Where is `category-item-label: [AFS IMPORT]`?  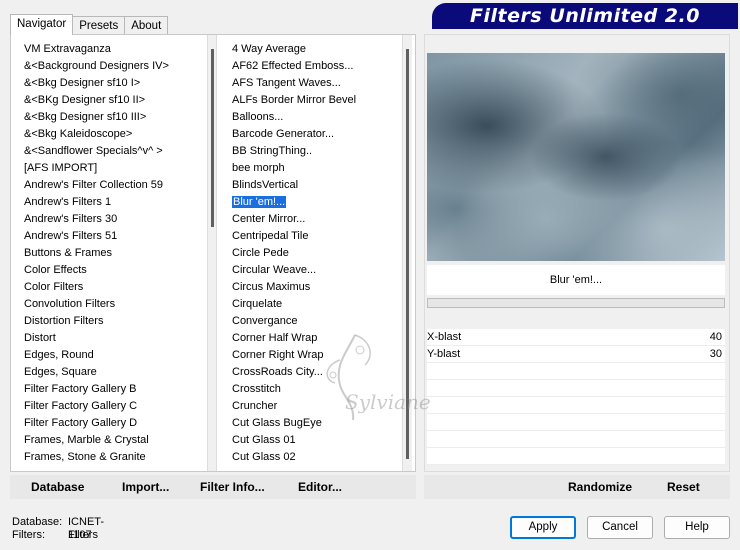 category-item-label: [AFS IMPORT] is located at coordinates (61, 168).